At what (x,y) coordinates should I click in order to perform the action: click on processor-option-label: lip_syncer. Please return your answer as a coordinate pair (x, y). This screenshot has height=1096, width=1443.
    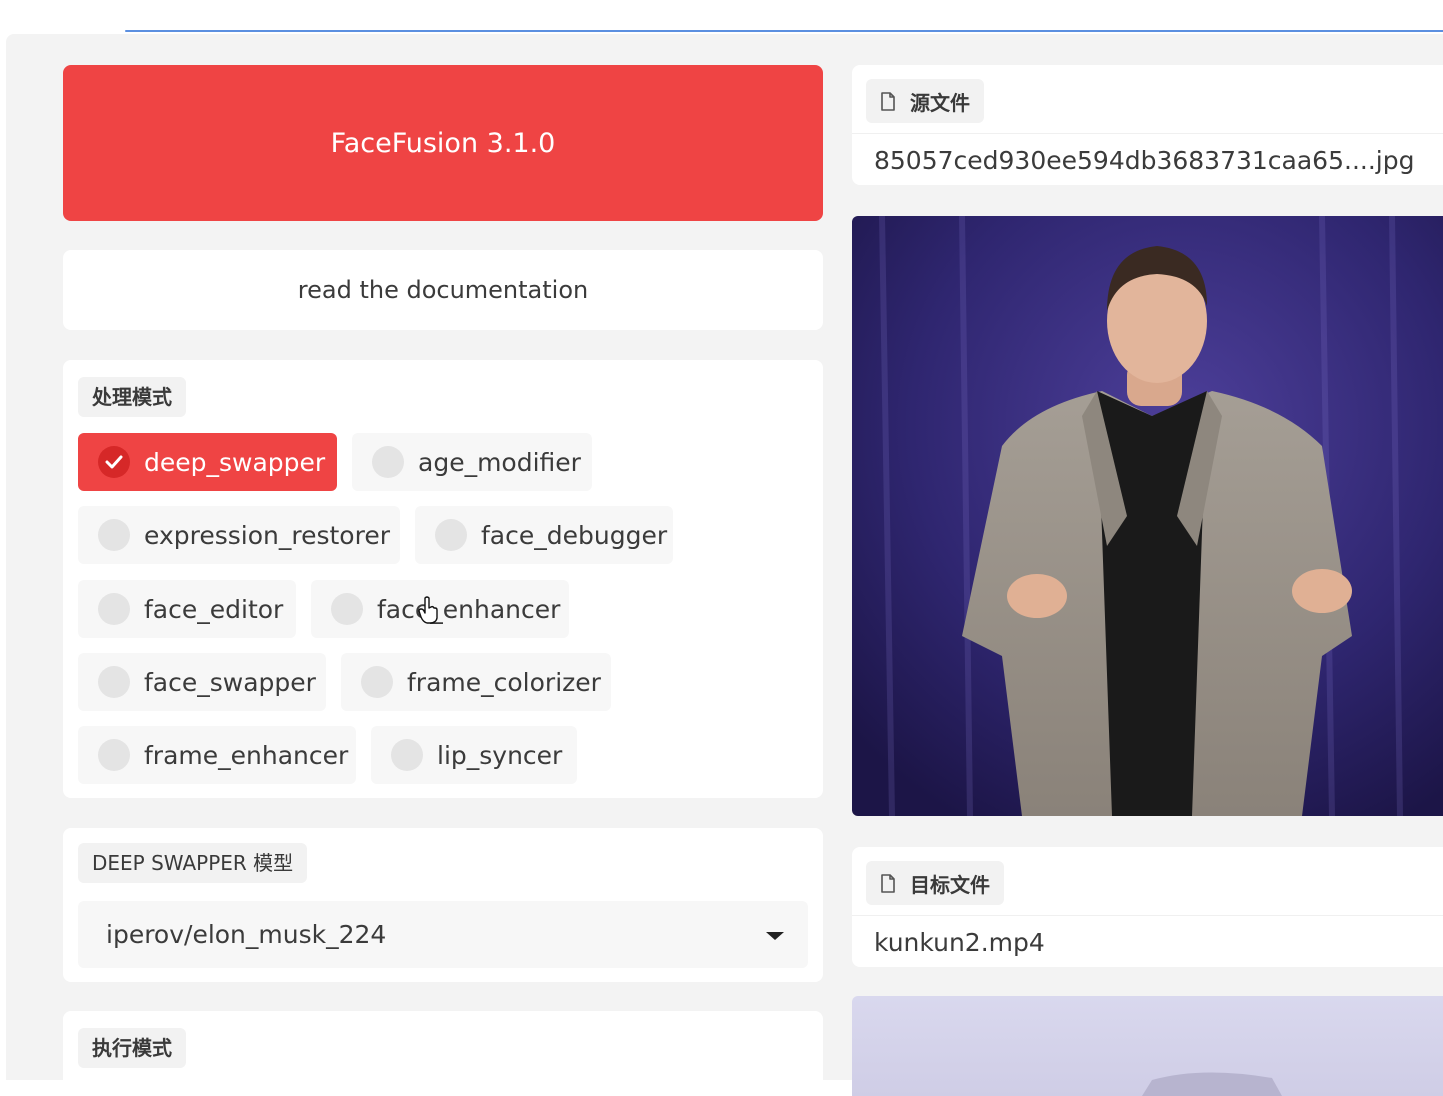
    Looking at the image, I should click on (500, 755).